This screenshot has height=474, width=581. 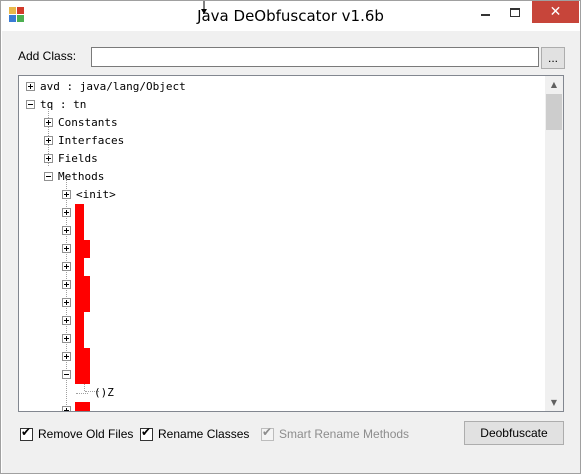 What do you see at coordinates (279, 105) in the screenshot?
I see `tree-node: tq : tn` at bounding box center [279, 105].